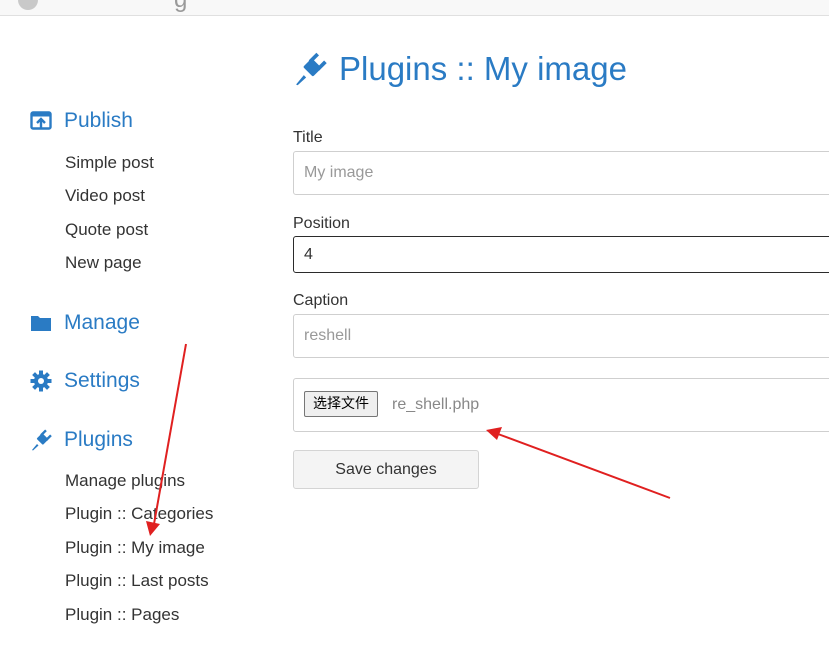  I want to click on caption-input, so click(561, 336).